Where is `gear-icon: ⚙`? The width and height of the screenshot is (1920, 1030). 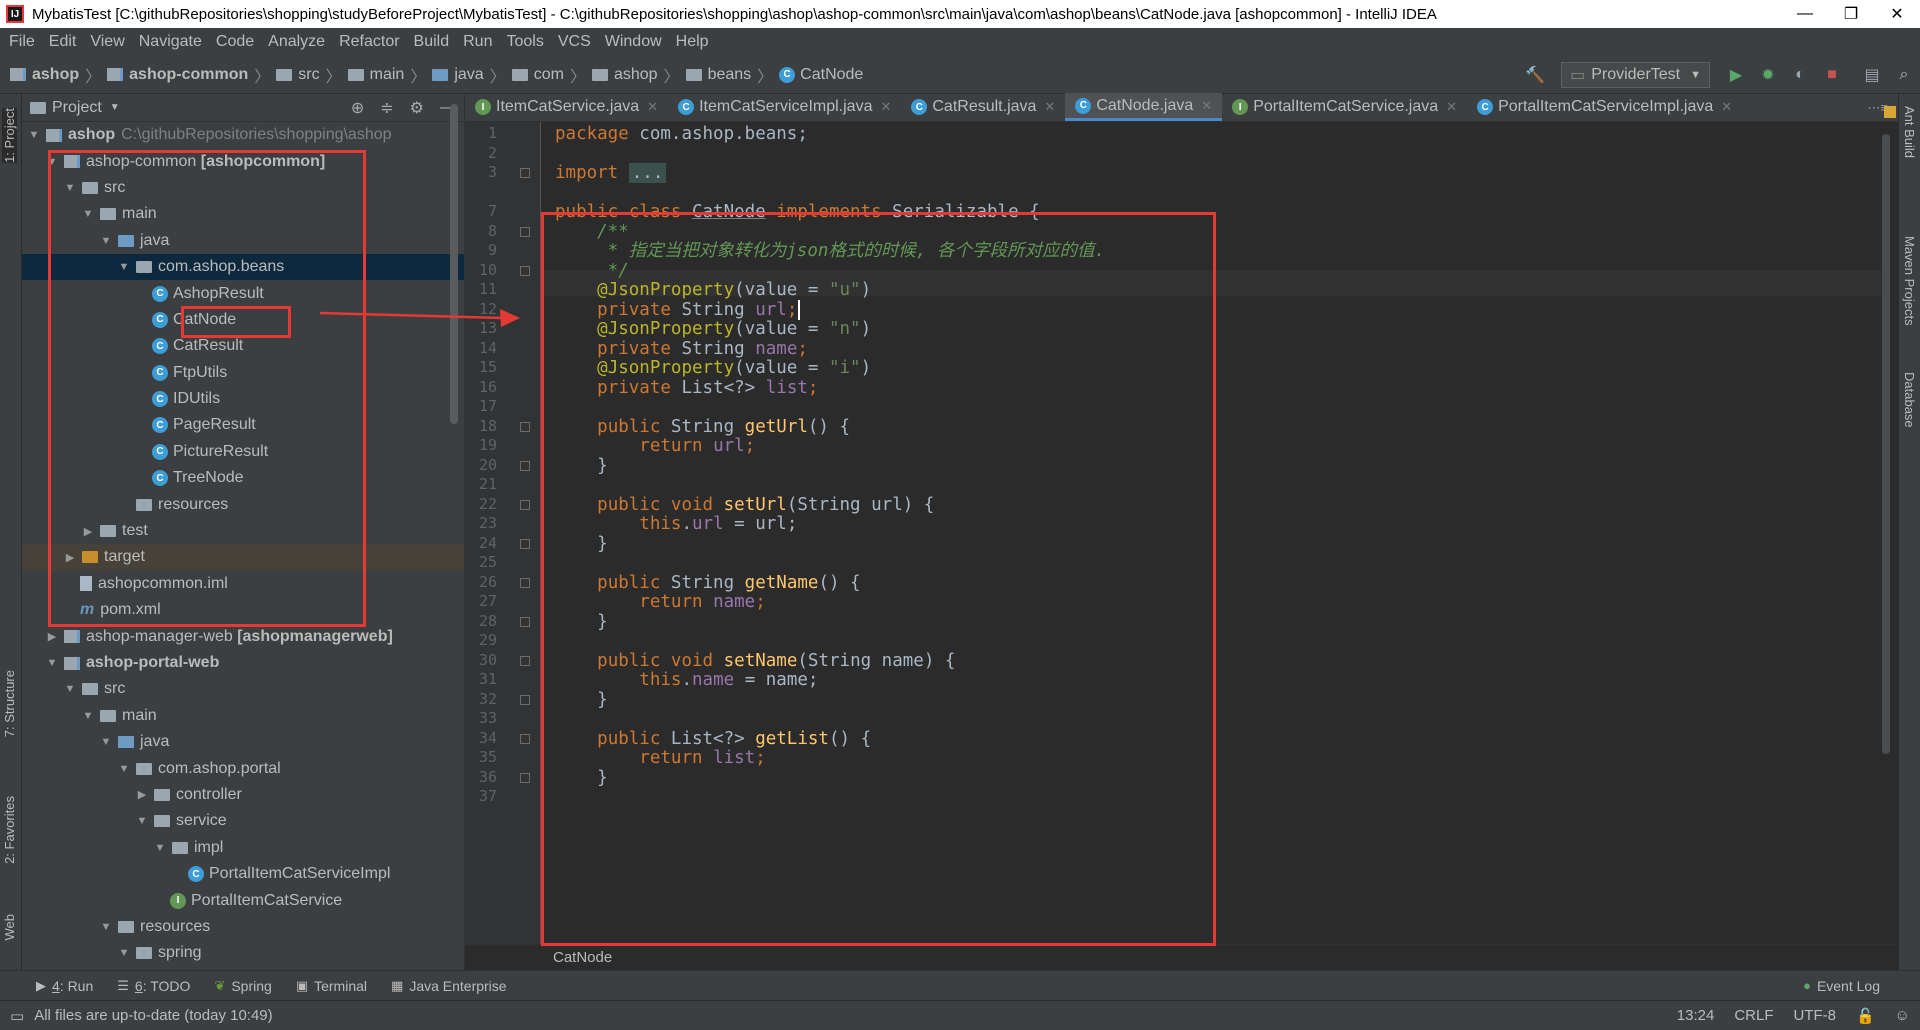 gear-icon: ⚙ is located at coordinates (417, 108).